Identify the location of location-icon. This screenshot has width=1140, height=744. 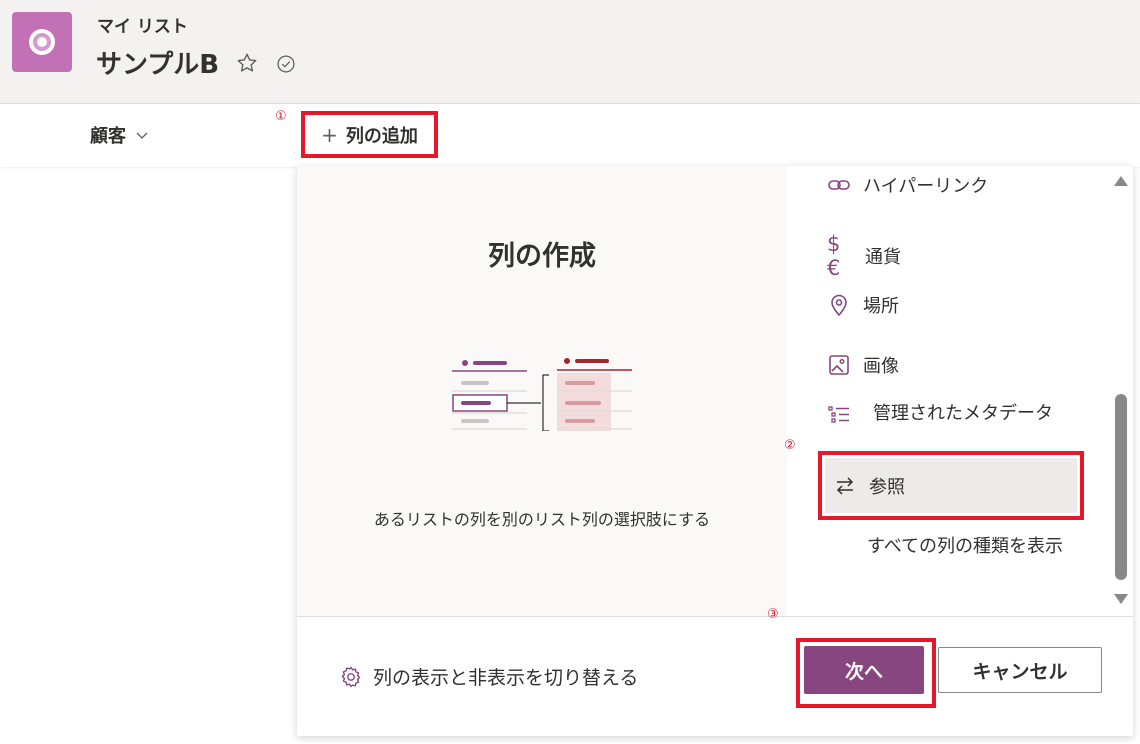
(839, 305).